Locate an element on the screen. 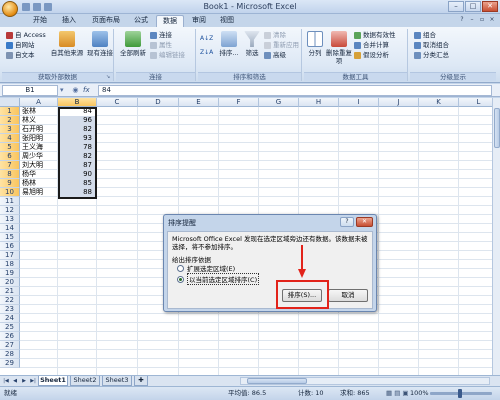  cell-name: 杨华 is located at coordinates (40, 174).